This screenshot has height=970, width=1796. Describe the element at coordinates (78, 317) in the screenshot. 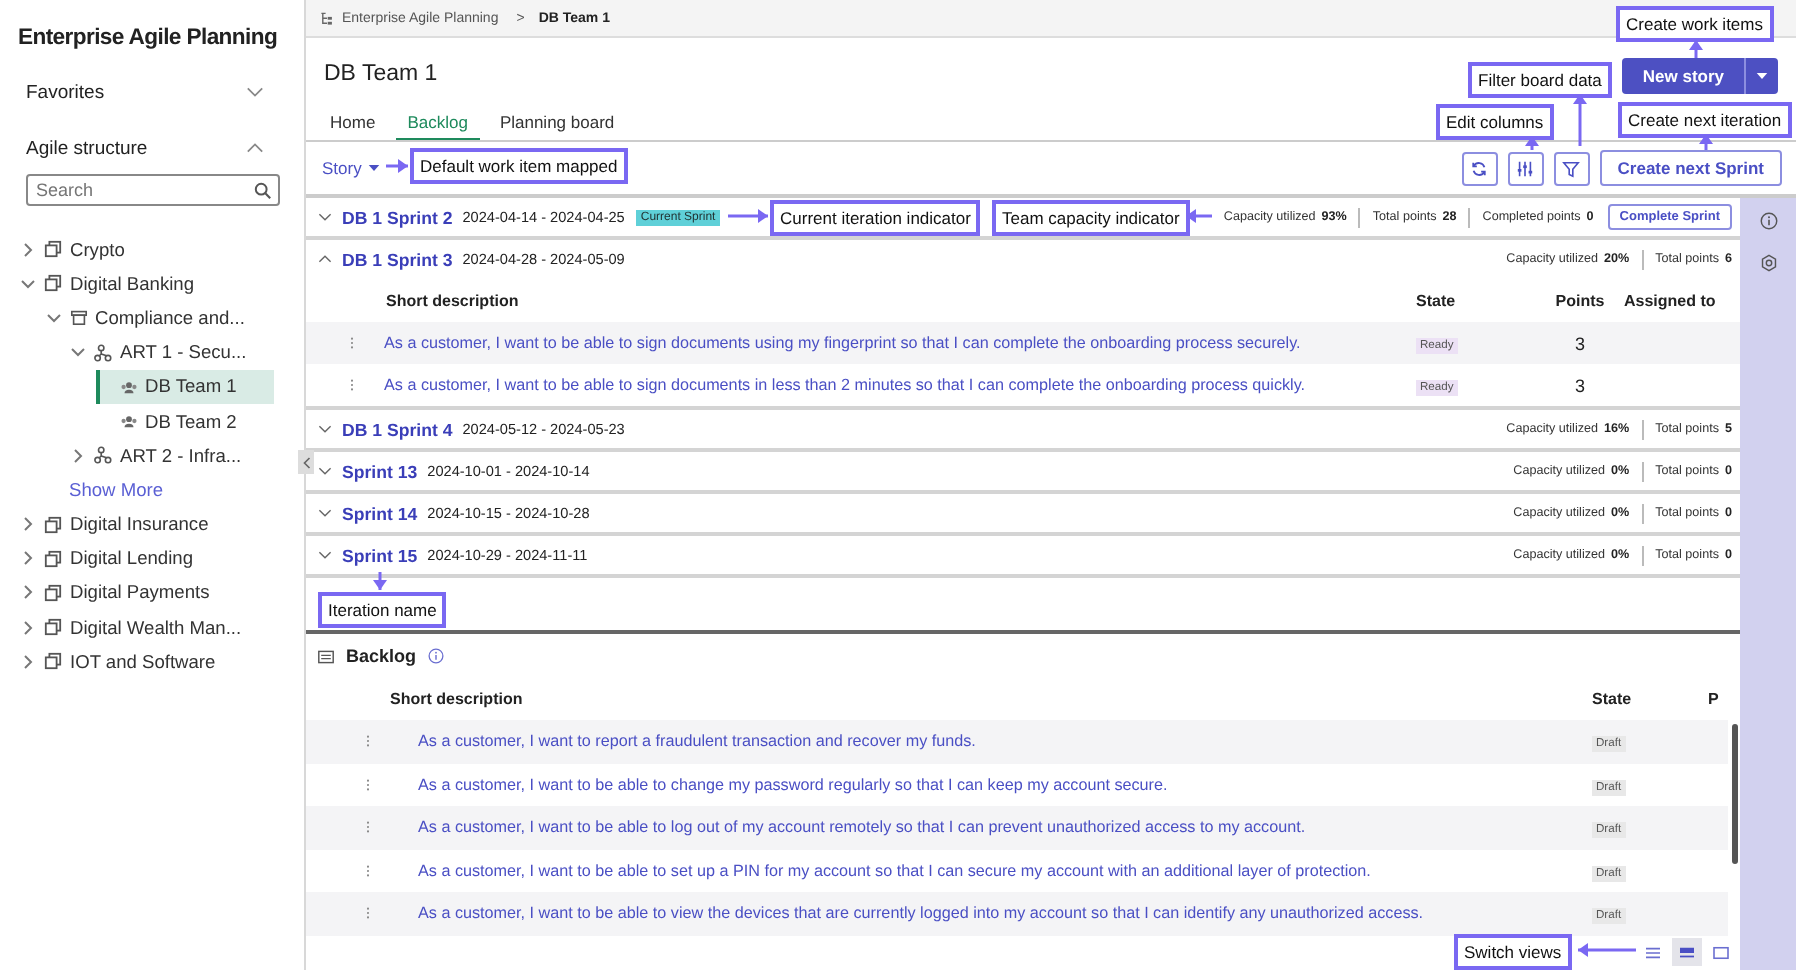

I see `box-icon` at that location.